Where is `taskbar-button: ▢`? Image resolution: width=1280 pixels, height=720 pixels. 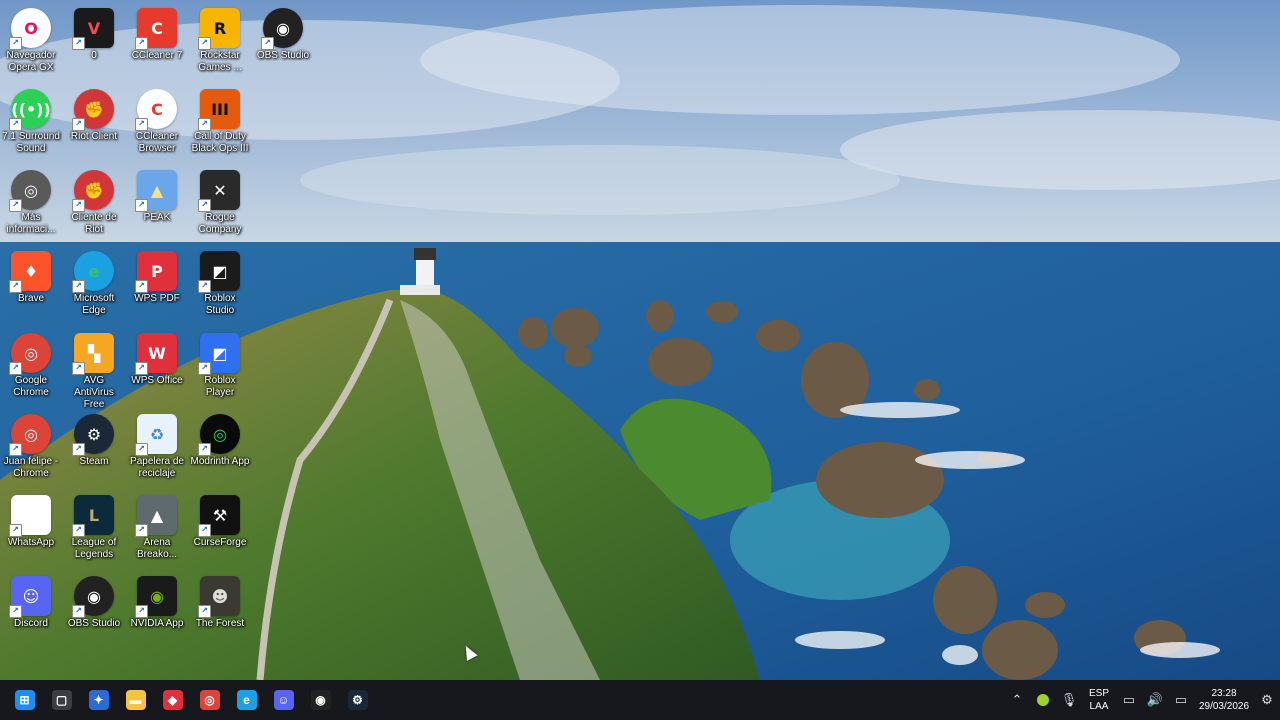 taskbar-button: ▢ is located at coordinates (61, 700).